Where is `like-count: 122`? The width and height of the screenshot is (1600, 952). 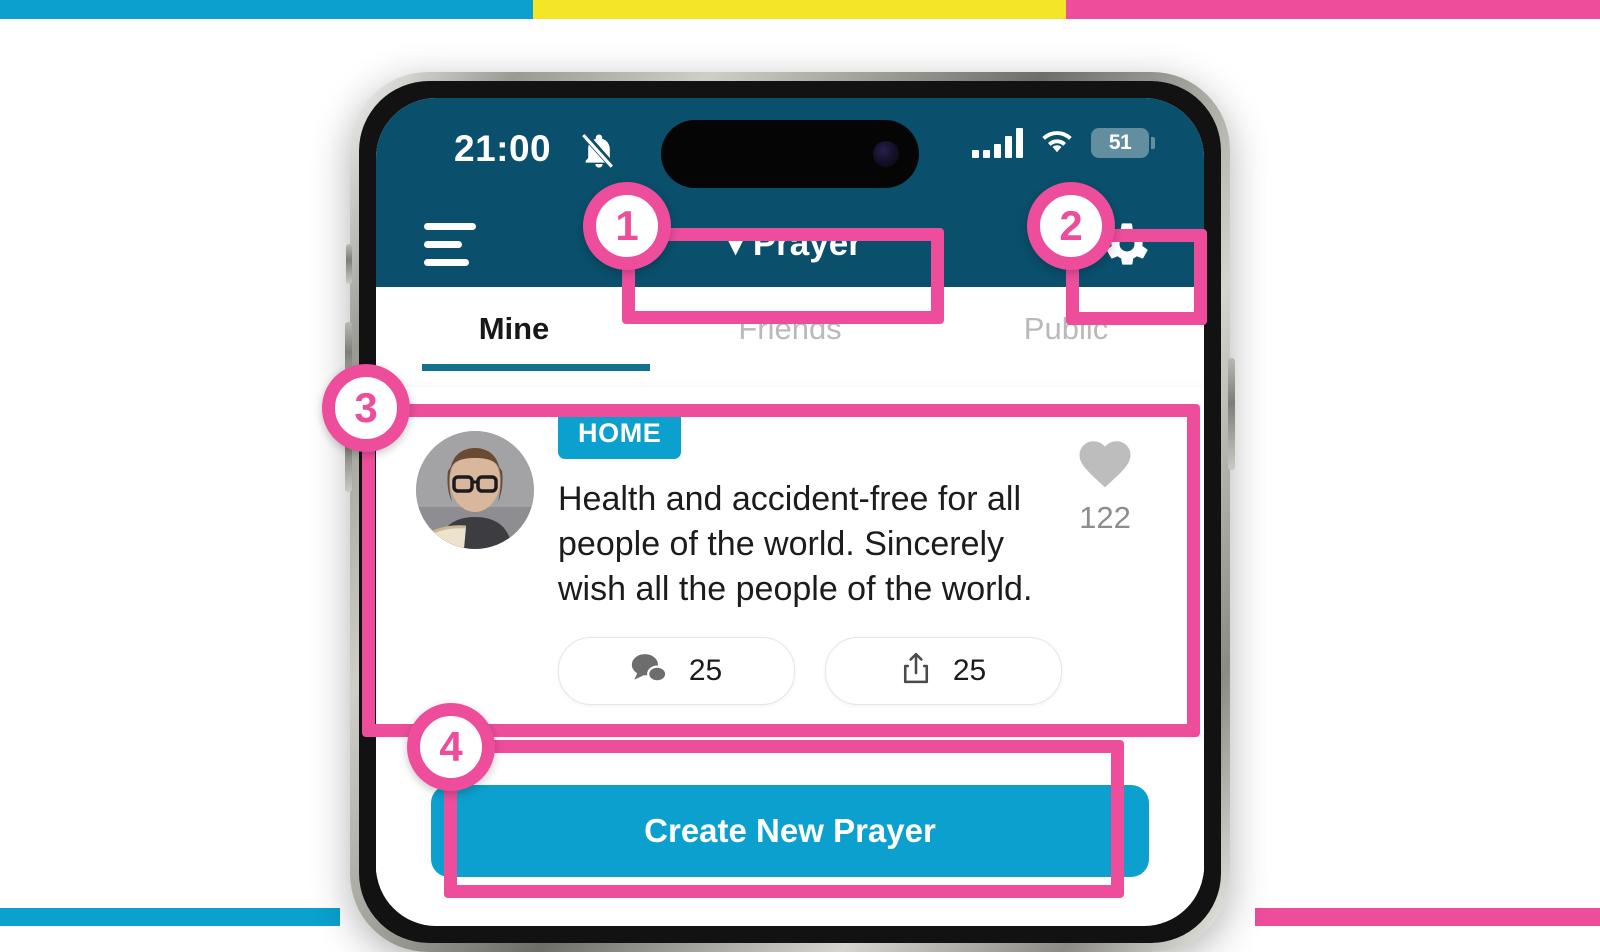
like-count: 122 is located at coordinates (1105, 517).